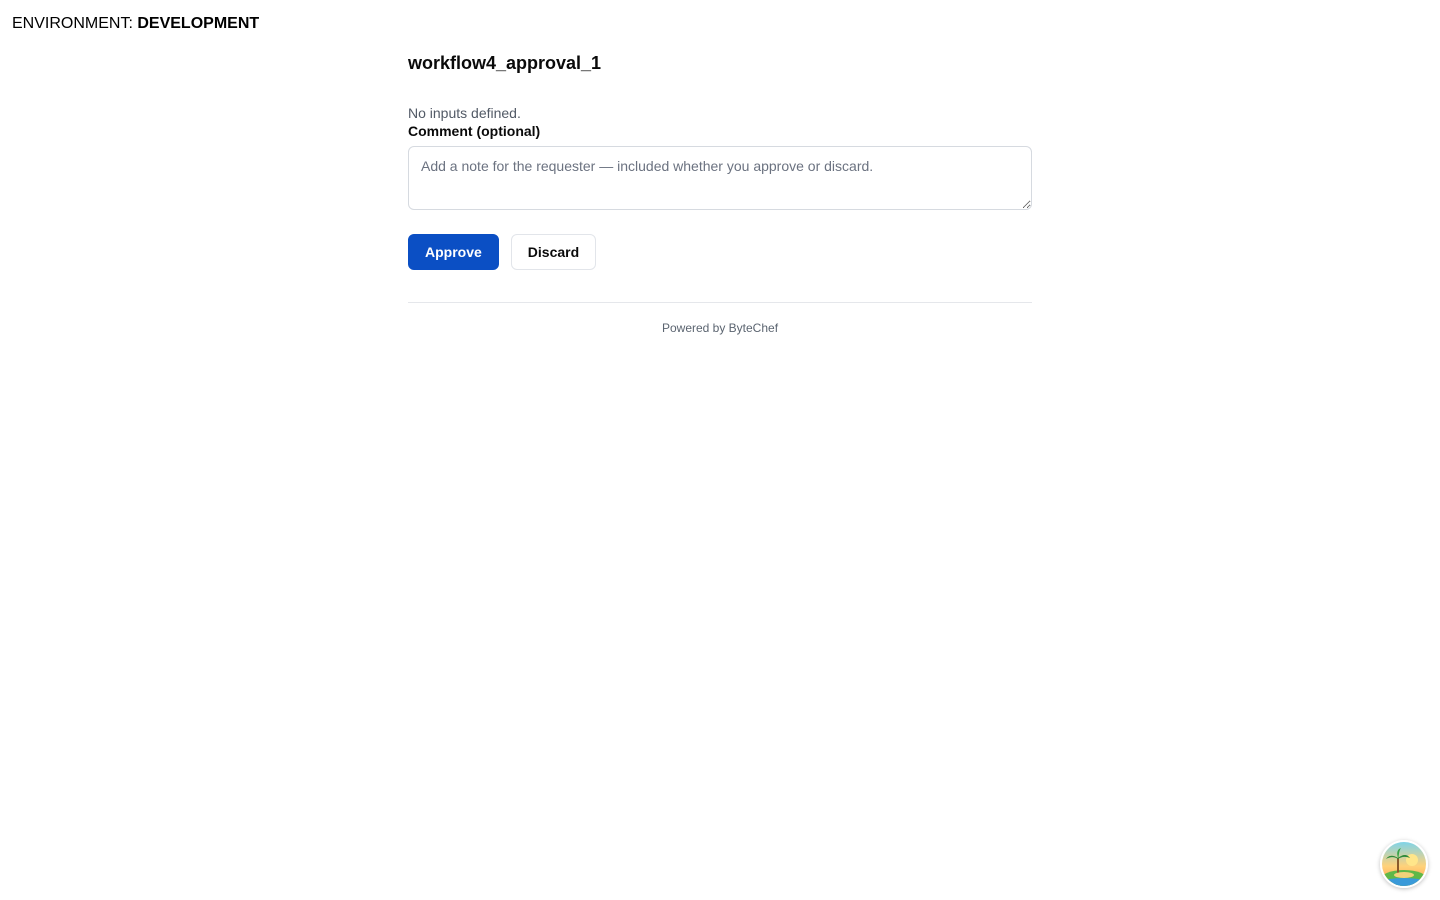  Describe the element at coordinates (720, 178) in the screenshot. I see `comment-input` at that location.